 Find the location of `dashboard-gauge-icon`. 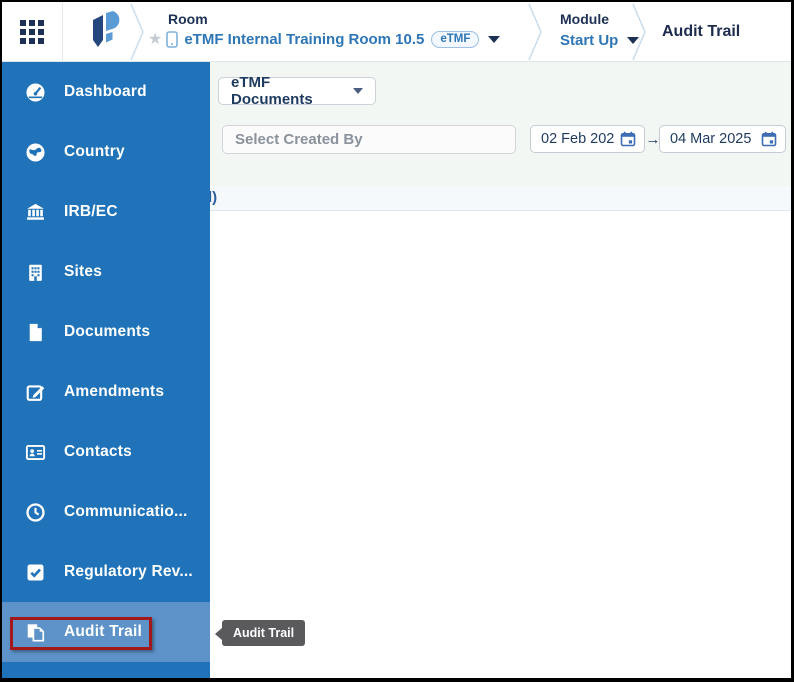

dashboard-gauge-icon is located at coordinates (35, 92).